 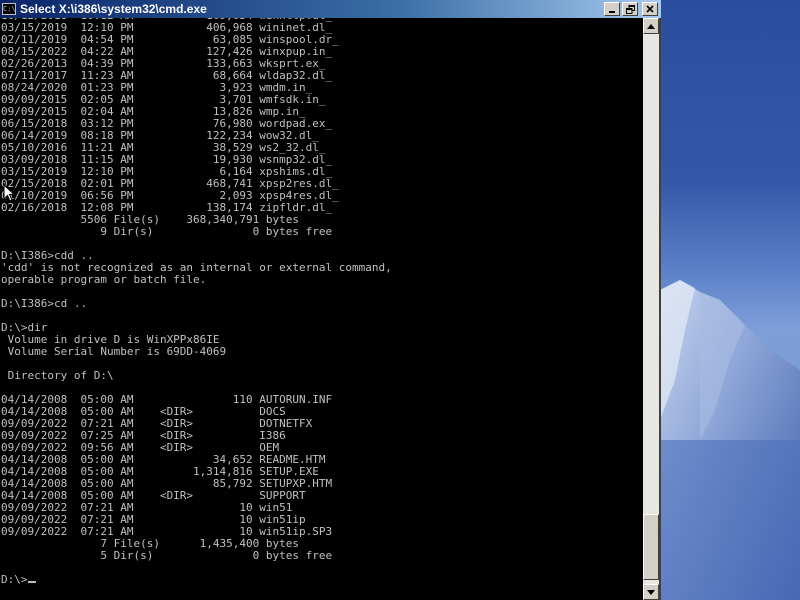 I want to click on text-cursor, so click(x=31, y=582).